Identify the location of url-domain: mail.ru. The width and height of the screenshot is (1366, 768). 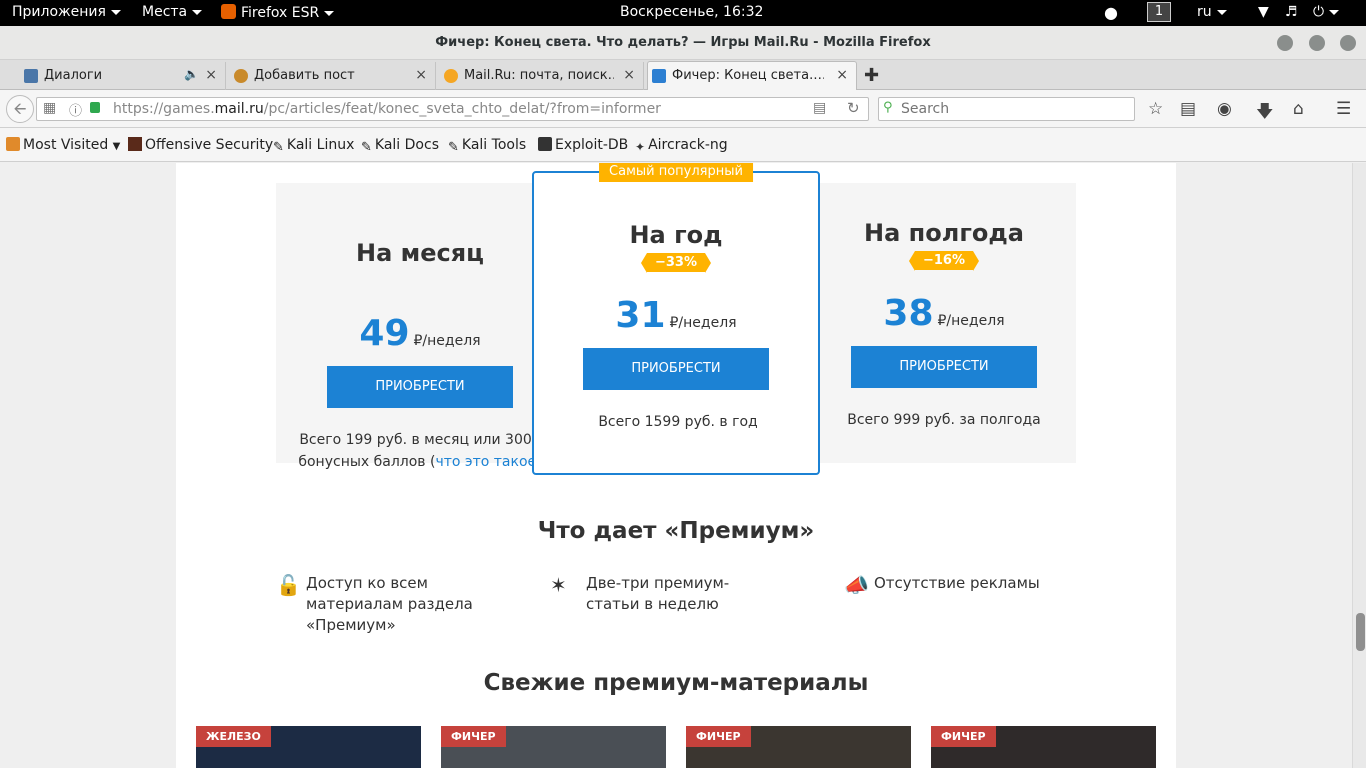
(239, 109).